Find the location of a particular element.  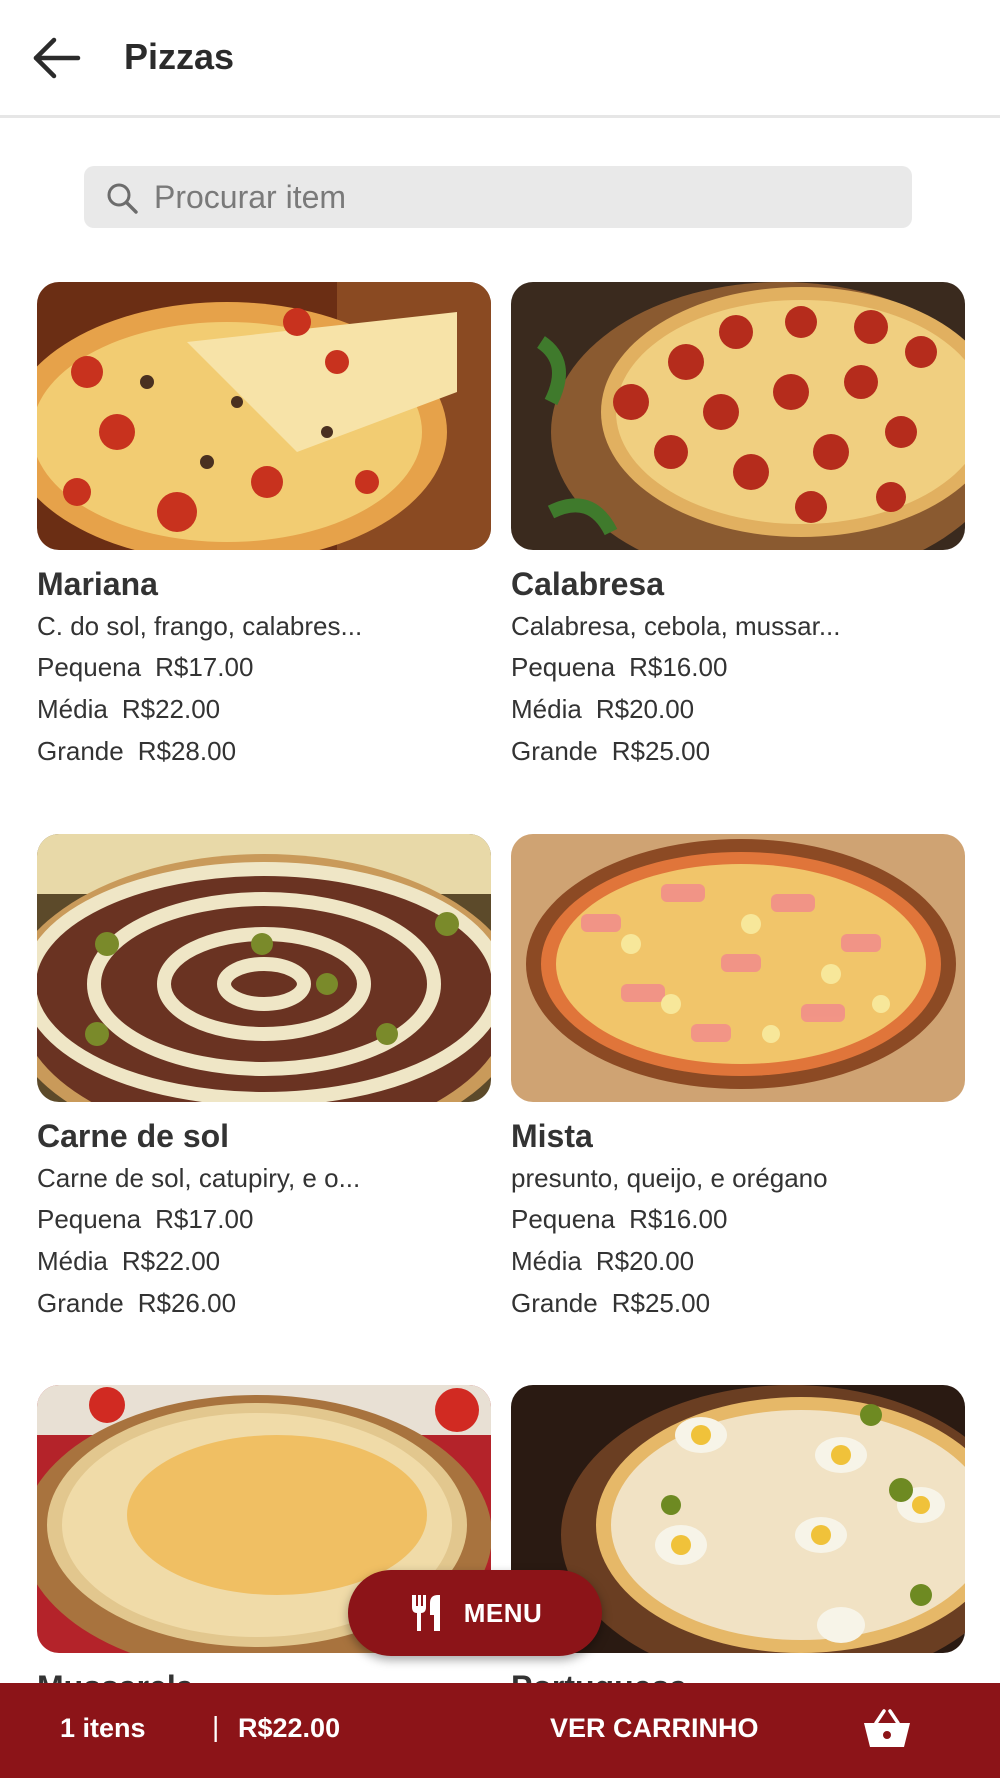

menu-button: MENU is located at coordinates (475, 1613).